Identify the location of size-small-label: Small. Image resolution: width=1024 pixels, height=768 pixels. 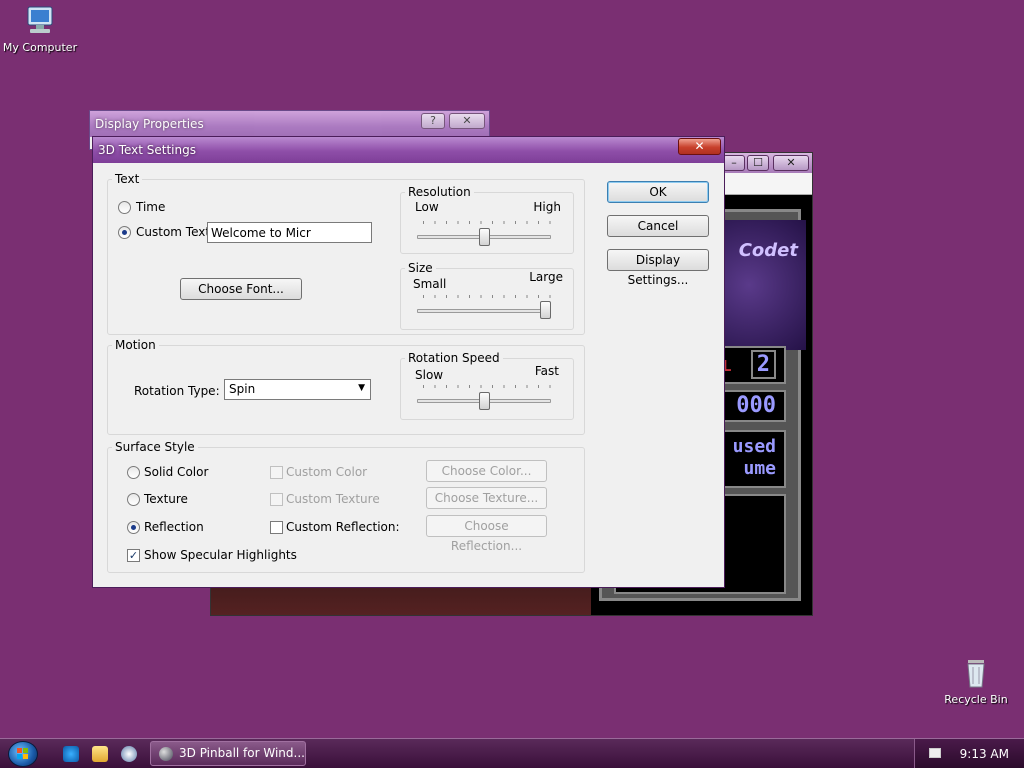
(430, 284).